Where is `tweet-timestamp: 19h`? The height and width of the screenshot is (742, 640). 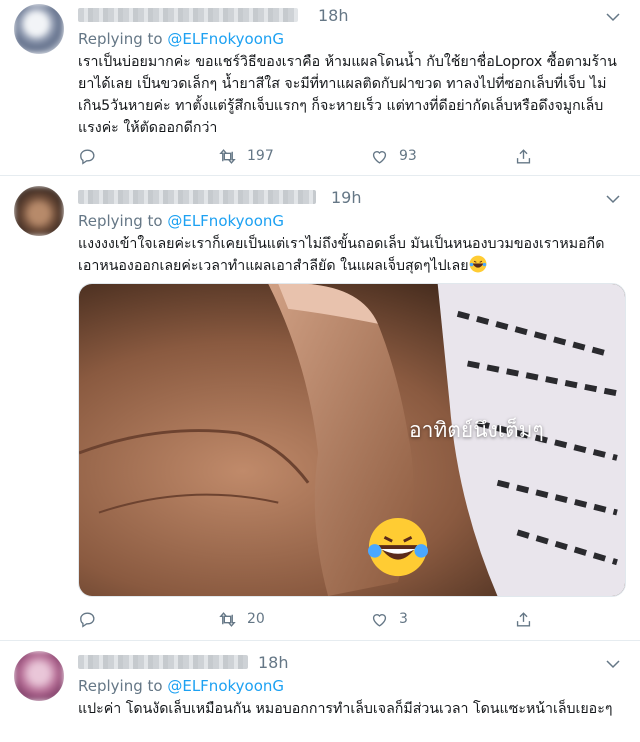
tweet-timestamp: 19h is located at coordinates (346, 197).